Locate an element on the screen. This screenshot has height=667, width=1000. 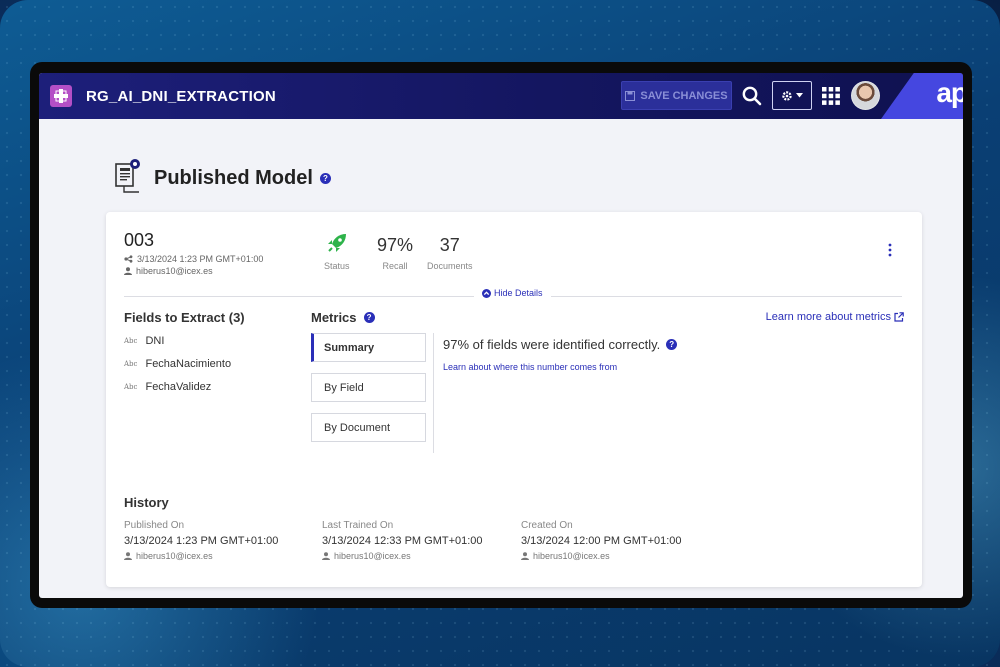
chevron-up-circle-icon is located at coordinates (486, 293).